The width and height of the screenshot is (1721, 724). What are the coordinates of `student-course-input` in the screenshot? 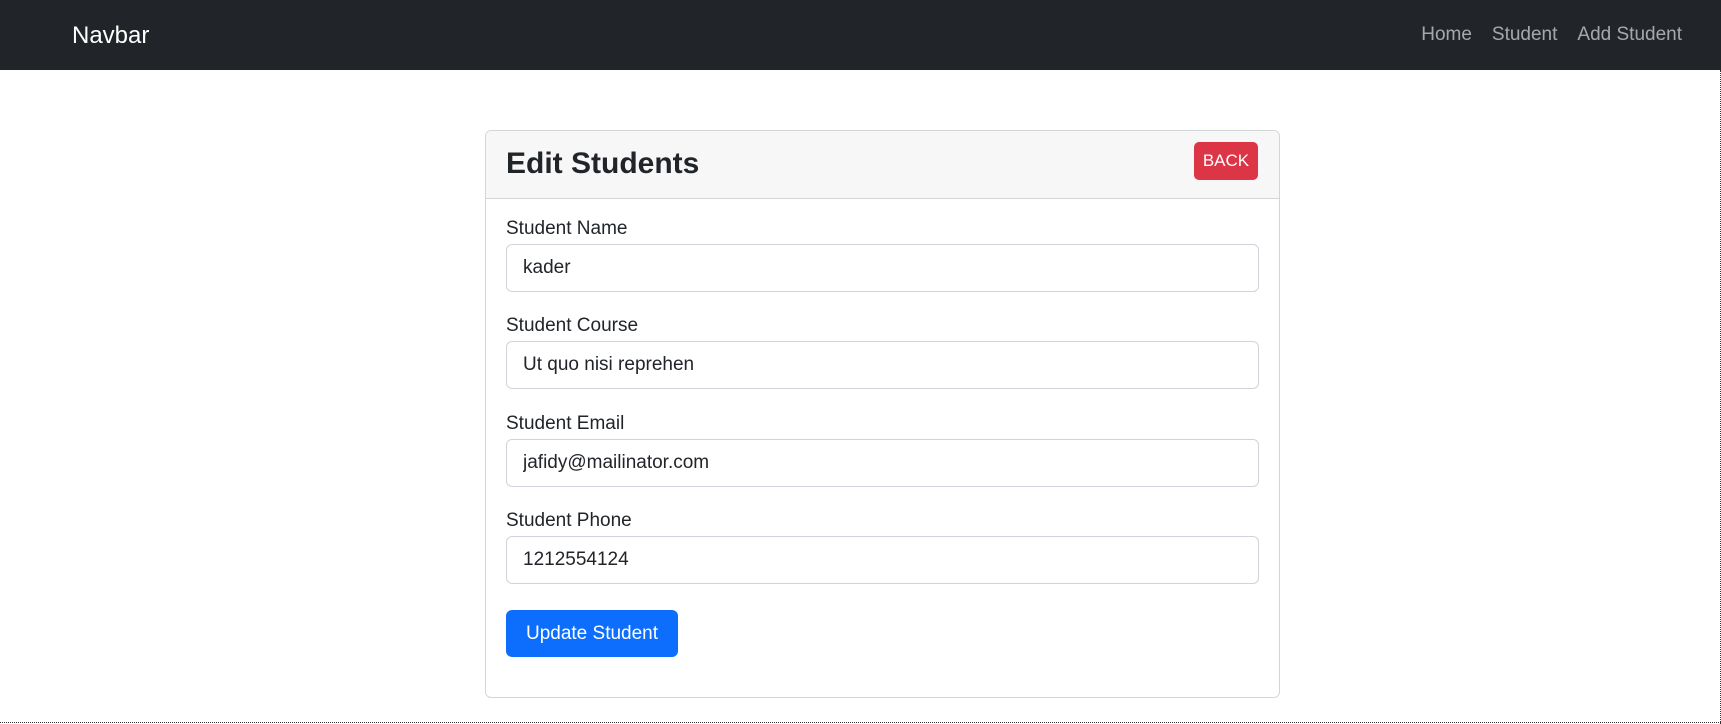 It's located at (882, 365).